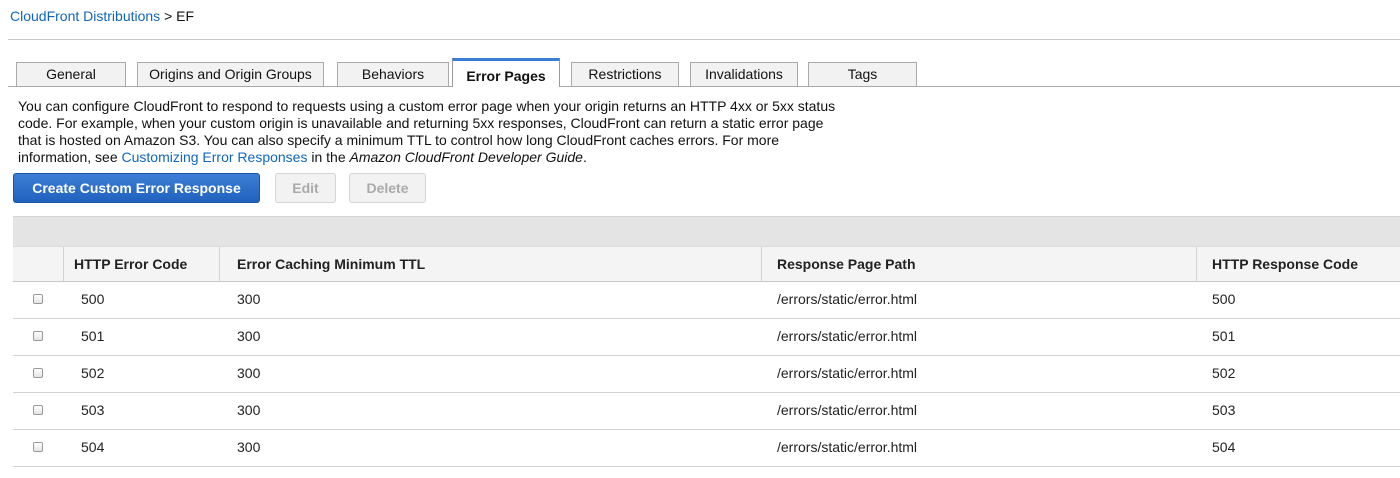 Image resolution: width=1400 pixels, height=478 pixels. What do you see at coordinates (862, 74) in the screenshot?
I see `tab-tags: Tags` at bounding box center [862, 74].